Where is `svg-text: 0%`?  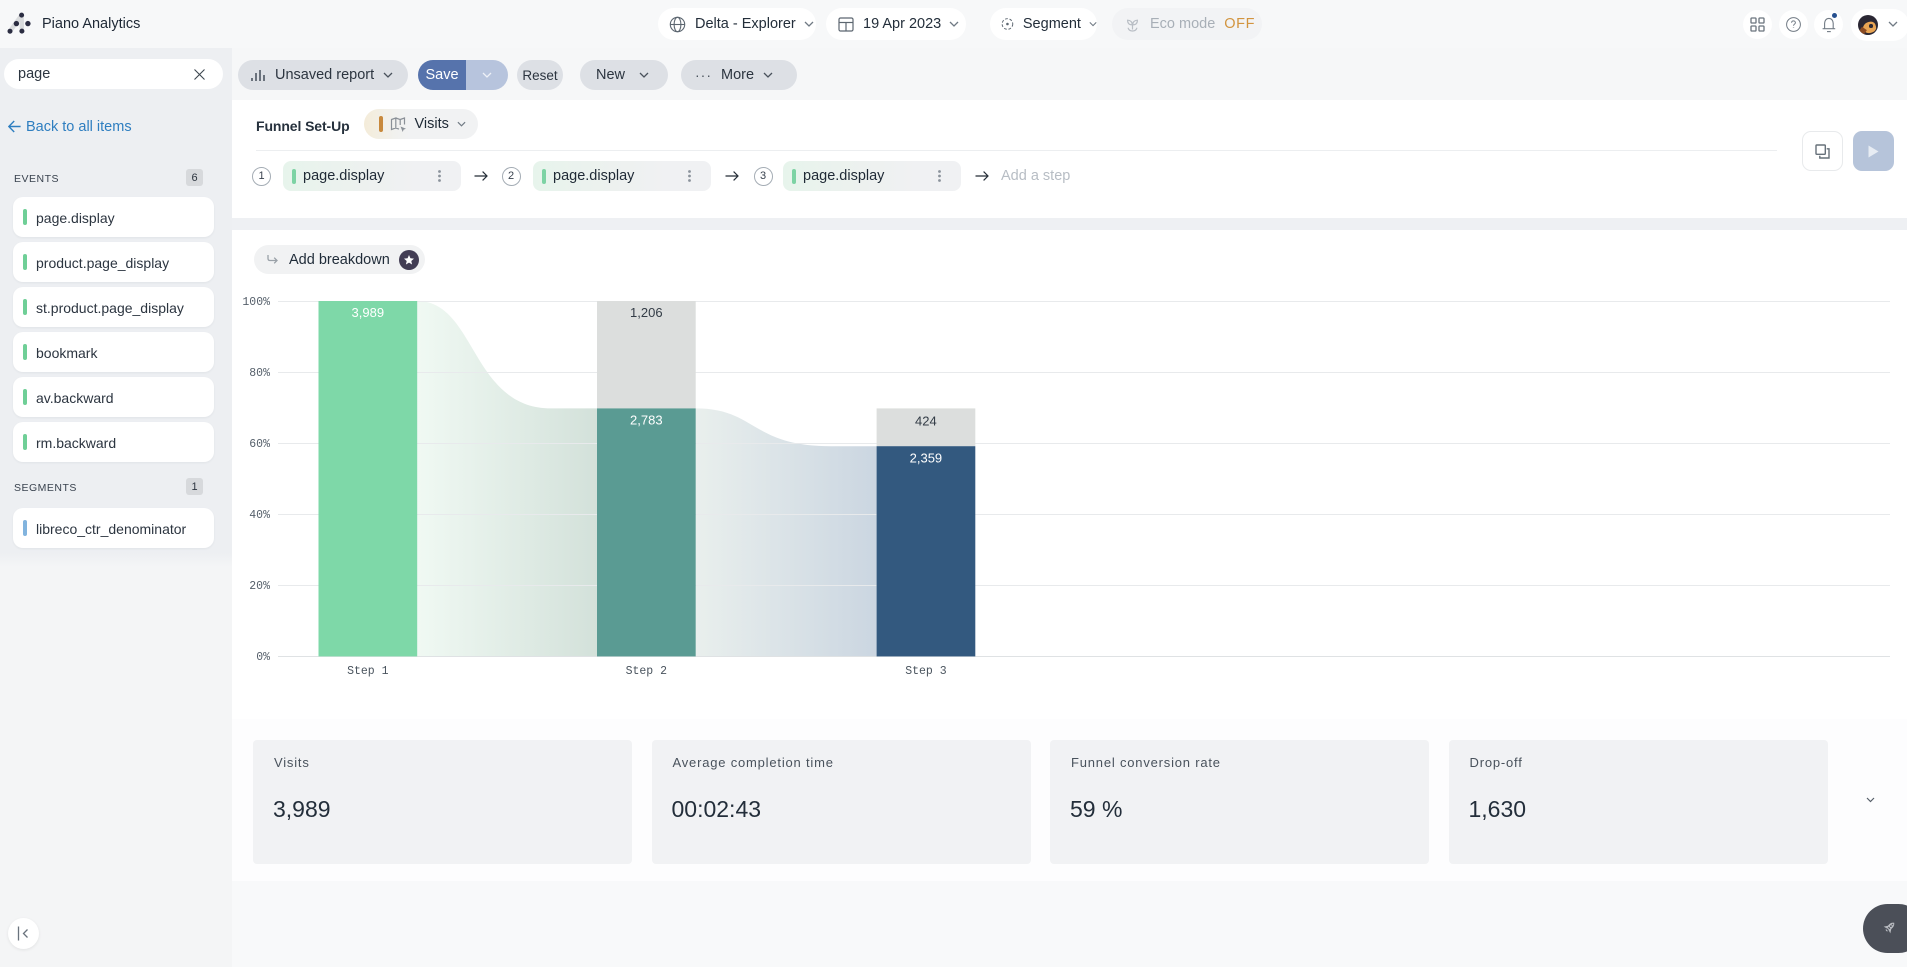 svg-text: 0% is located at coordinates (263, 657).